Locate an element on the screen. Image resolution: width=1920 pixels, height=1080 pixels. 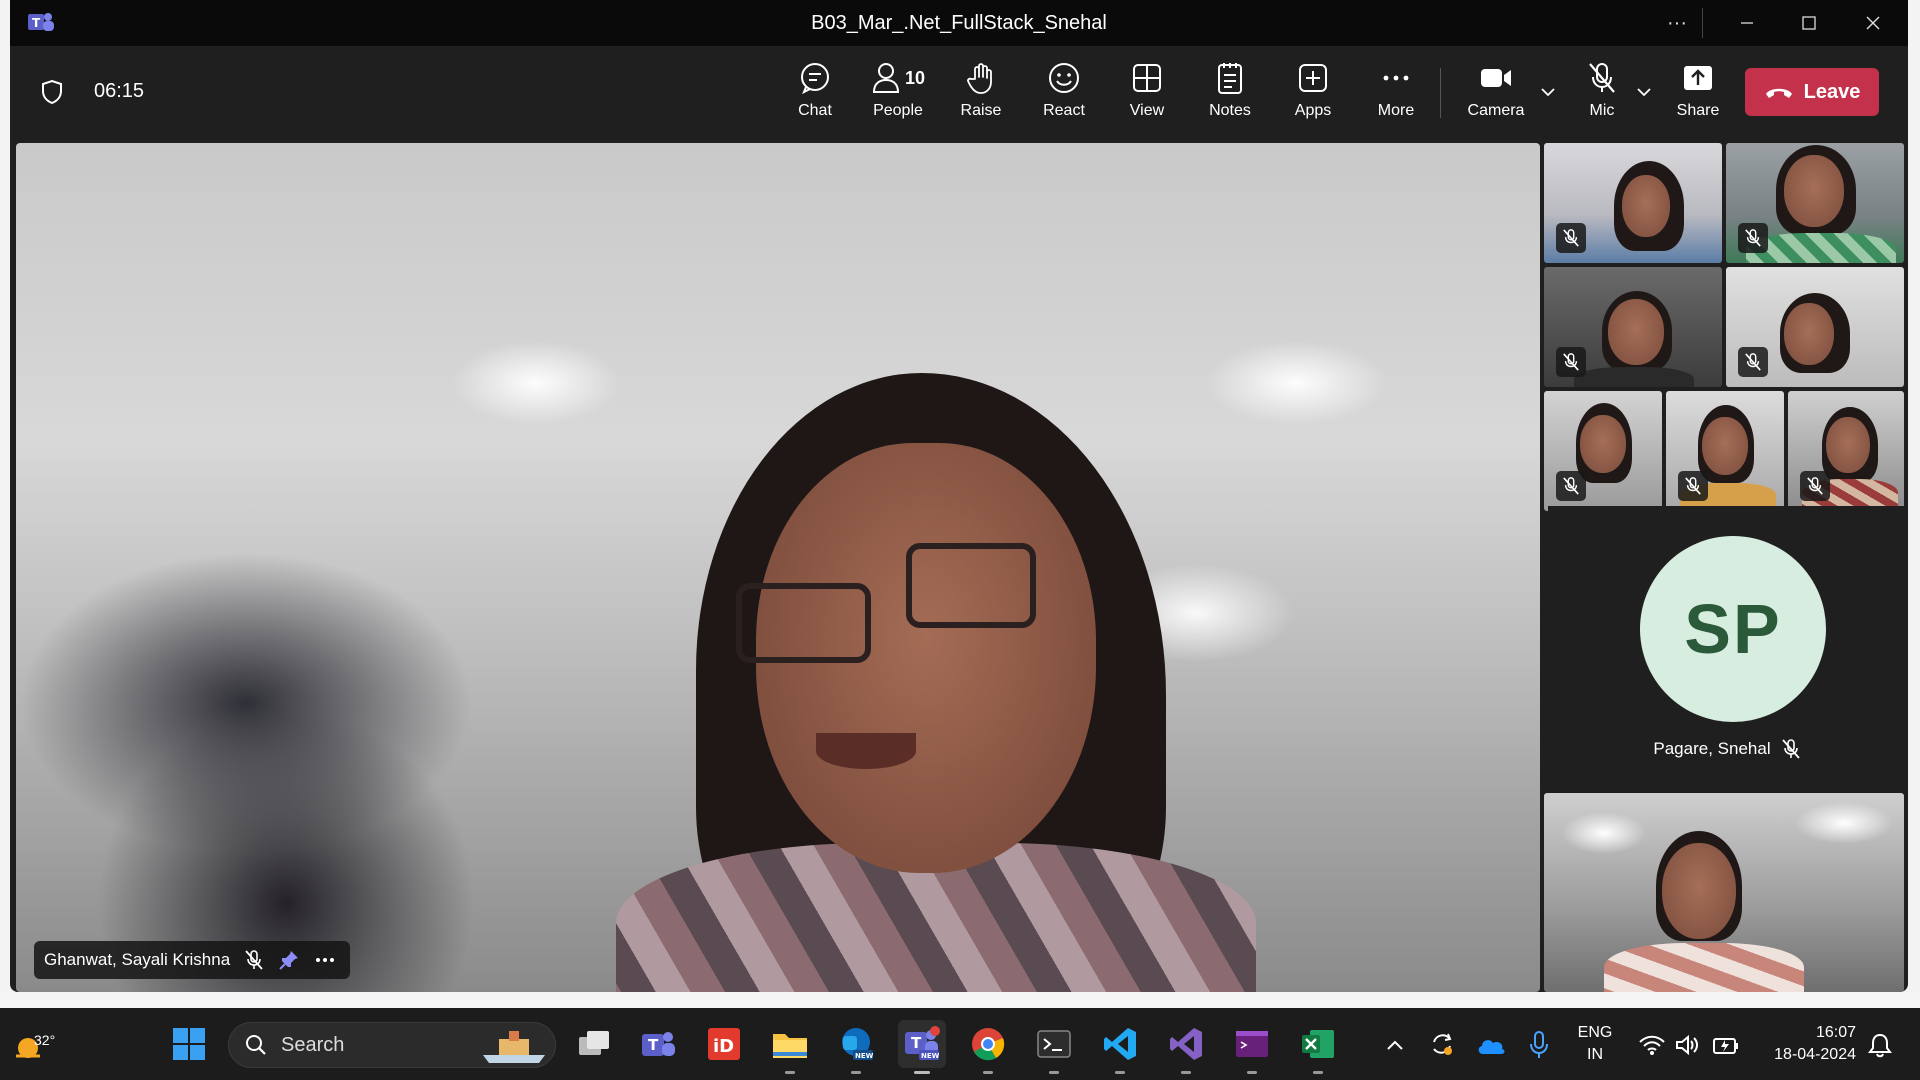
taskbar-search: Search is located at coordinates (392, 1045).